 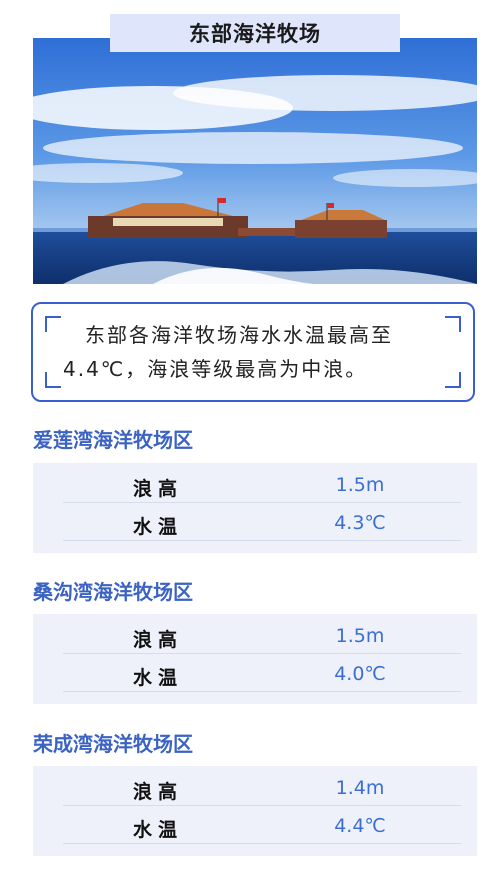 I want to click on table-row: 水温 4.0℃, so click(x=255, y=674).